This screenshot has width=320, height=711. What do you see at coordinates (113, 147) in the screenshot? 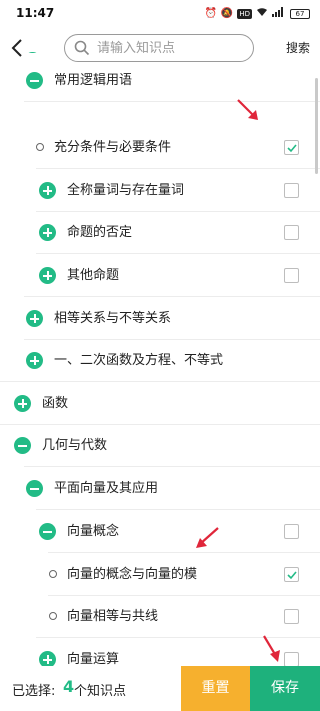
I see `tree-item-label: 充分条件与必要条件` at bounding box center [113, 147].